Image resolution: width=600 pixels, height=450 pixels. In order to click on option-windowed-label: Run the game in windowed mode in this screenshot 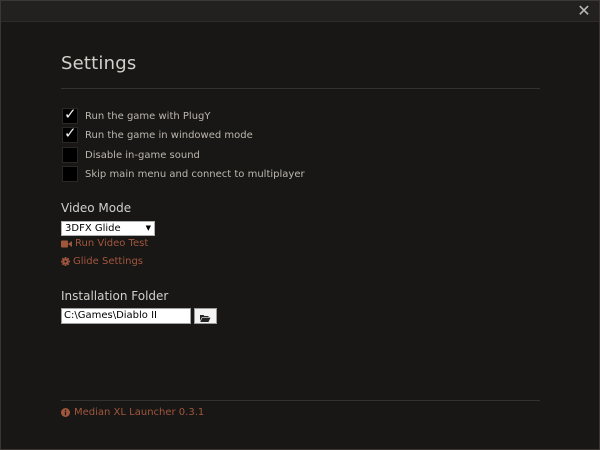, I will do `click(169, 135)`.